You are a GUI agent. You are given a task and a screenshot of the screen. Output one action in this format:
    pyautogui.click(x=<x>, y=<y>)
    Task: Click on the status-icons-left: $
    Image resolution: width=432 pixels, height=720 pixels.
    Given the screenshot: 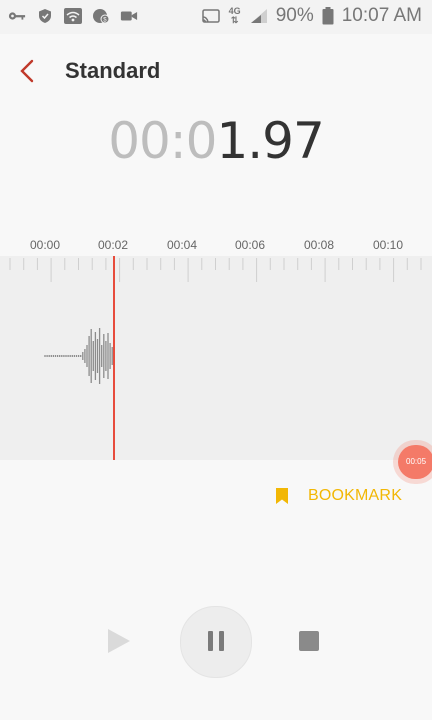 What is the action you would take?
    pyautogui.click(x=73, y=16)
    